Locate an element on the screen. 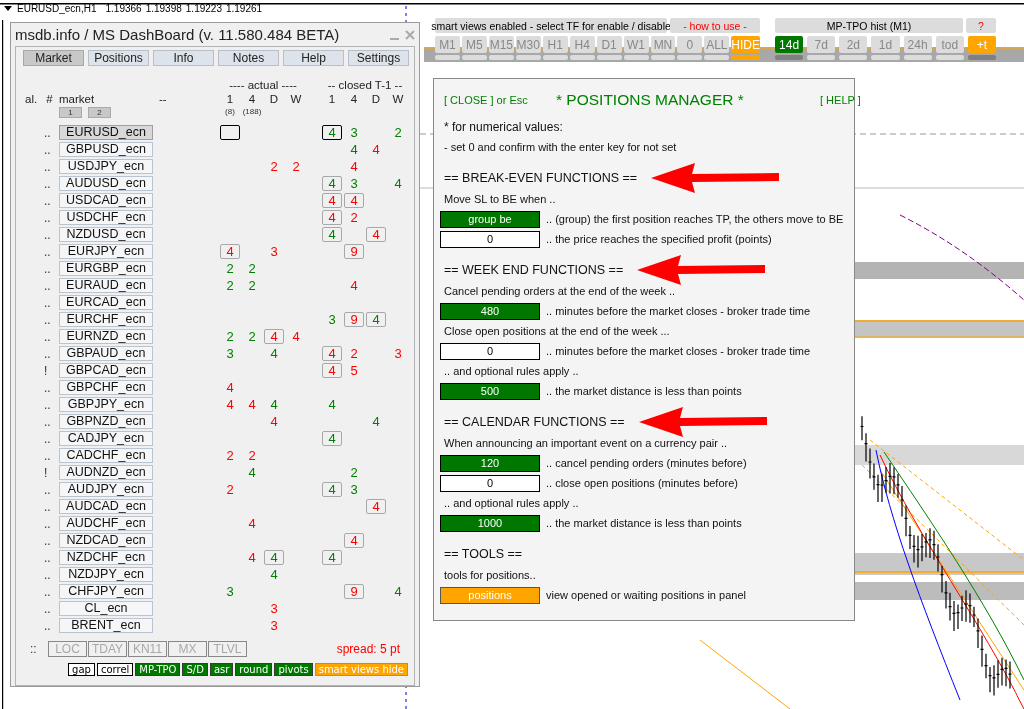  symbol-button: AUDNZD_ecn is located at coordinates (106, 472).